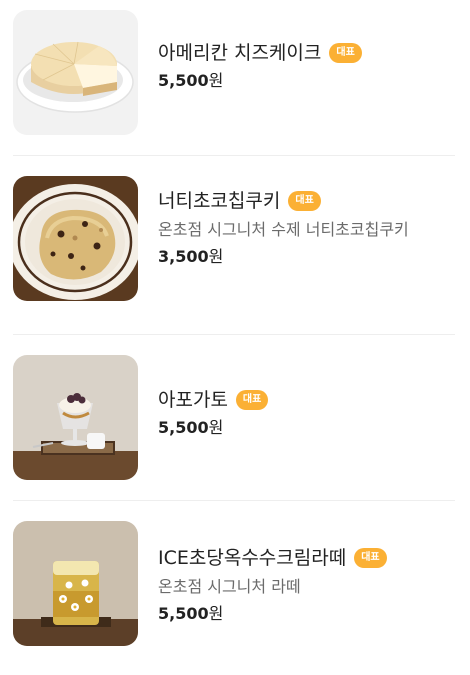  Describe the element at coordinates (219, 201) in the screenshot. I see `item-name: 너티초코칩쿠키` at that location.